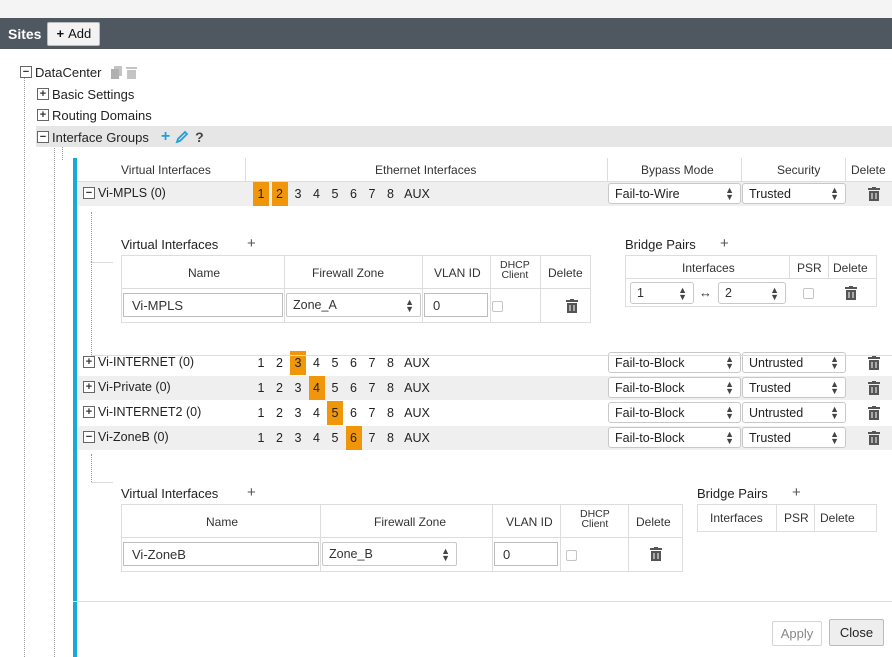  Describe the element at coordinates (674, 193) in the screenshot. I see `bypass-mode-select: Fail-to-Wire ▲ ▼` at that location.